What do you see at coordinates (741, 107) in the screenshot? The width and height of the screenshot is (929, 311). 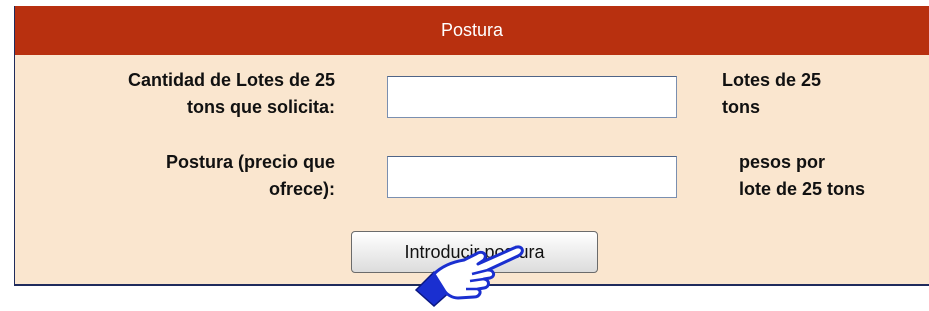 I see `quantity-unit-line2: tons` at bounding box center [741, 107].